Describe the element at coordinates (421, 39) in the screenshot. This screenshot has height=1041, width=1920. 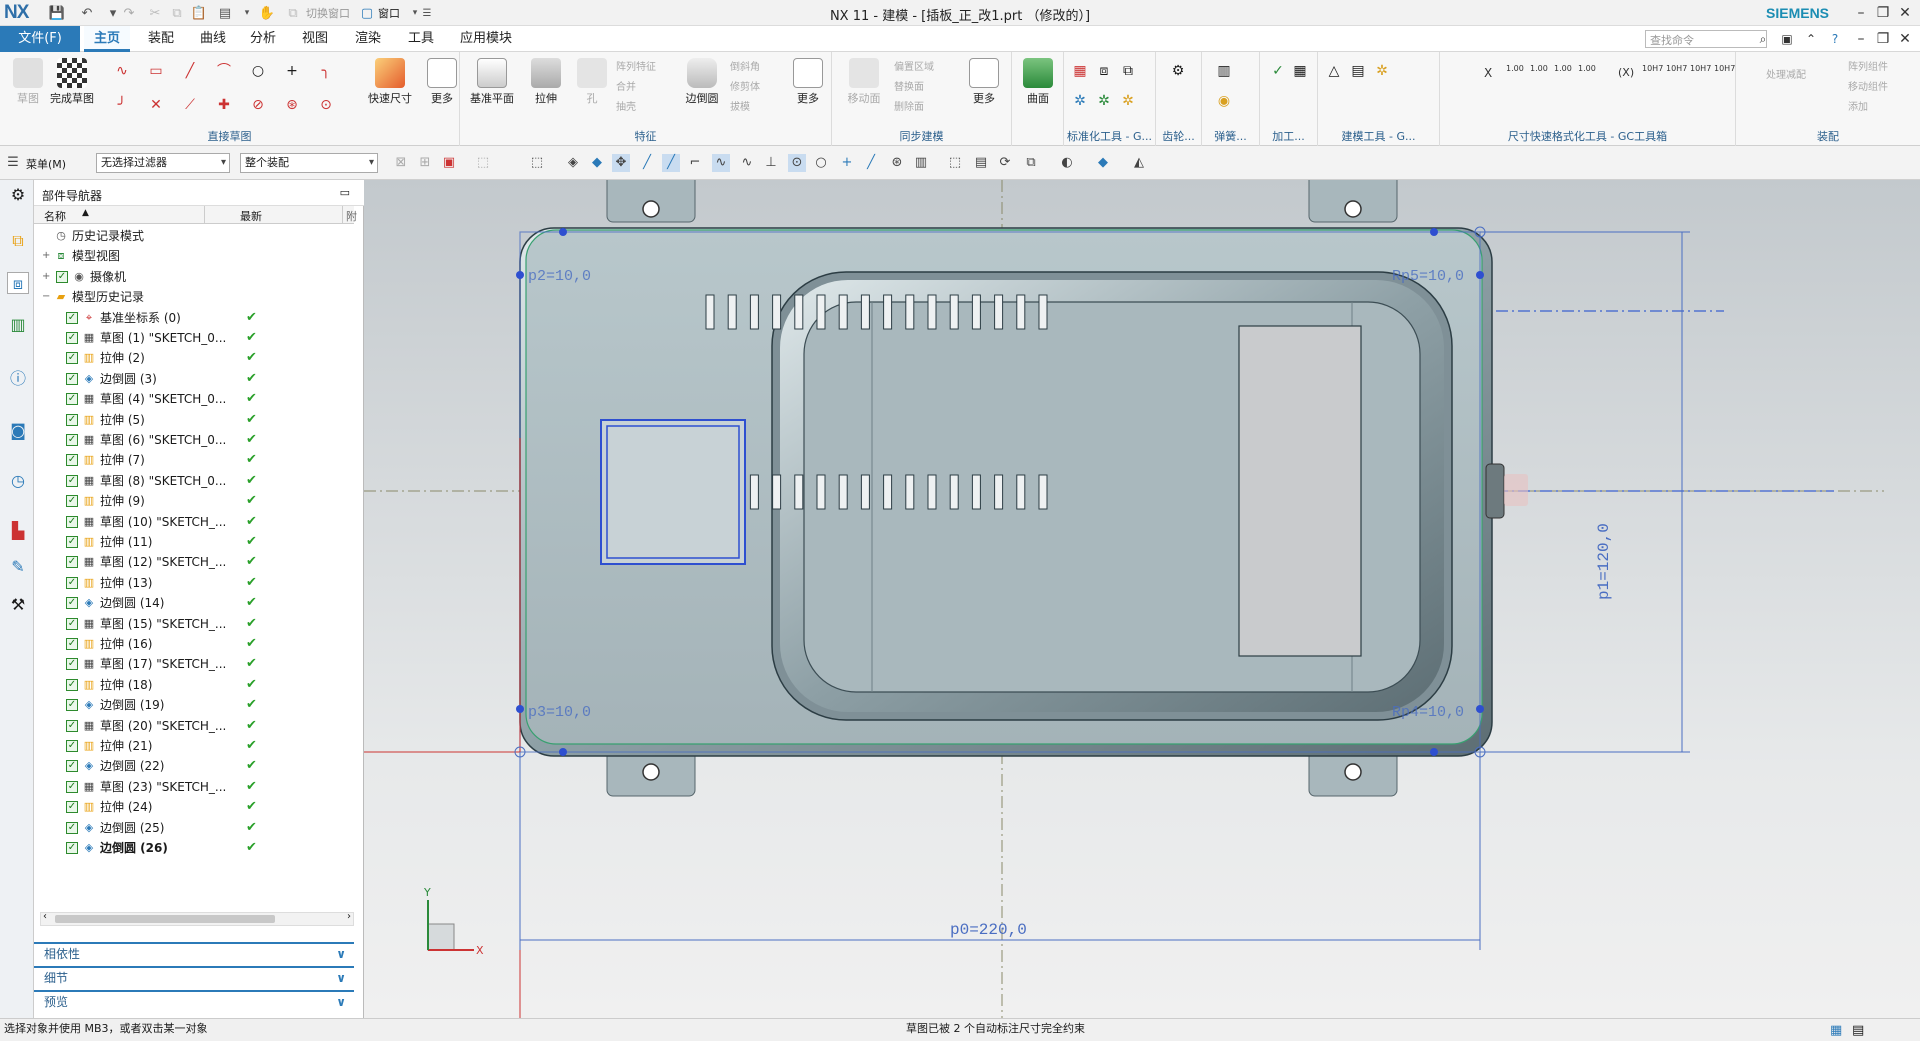
I see `tab-tools: 工具` at that location.